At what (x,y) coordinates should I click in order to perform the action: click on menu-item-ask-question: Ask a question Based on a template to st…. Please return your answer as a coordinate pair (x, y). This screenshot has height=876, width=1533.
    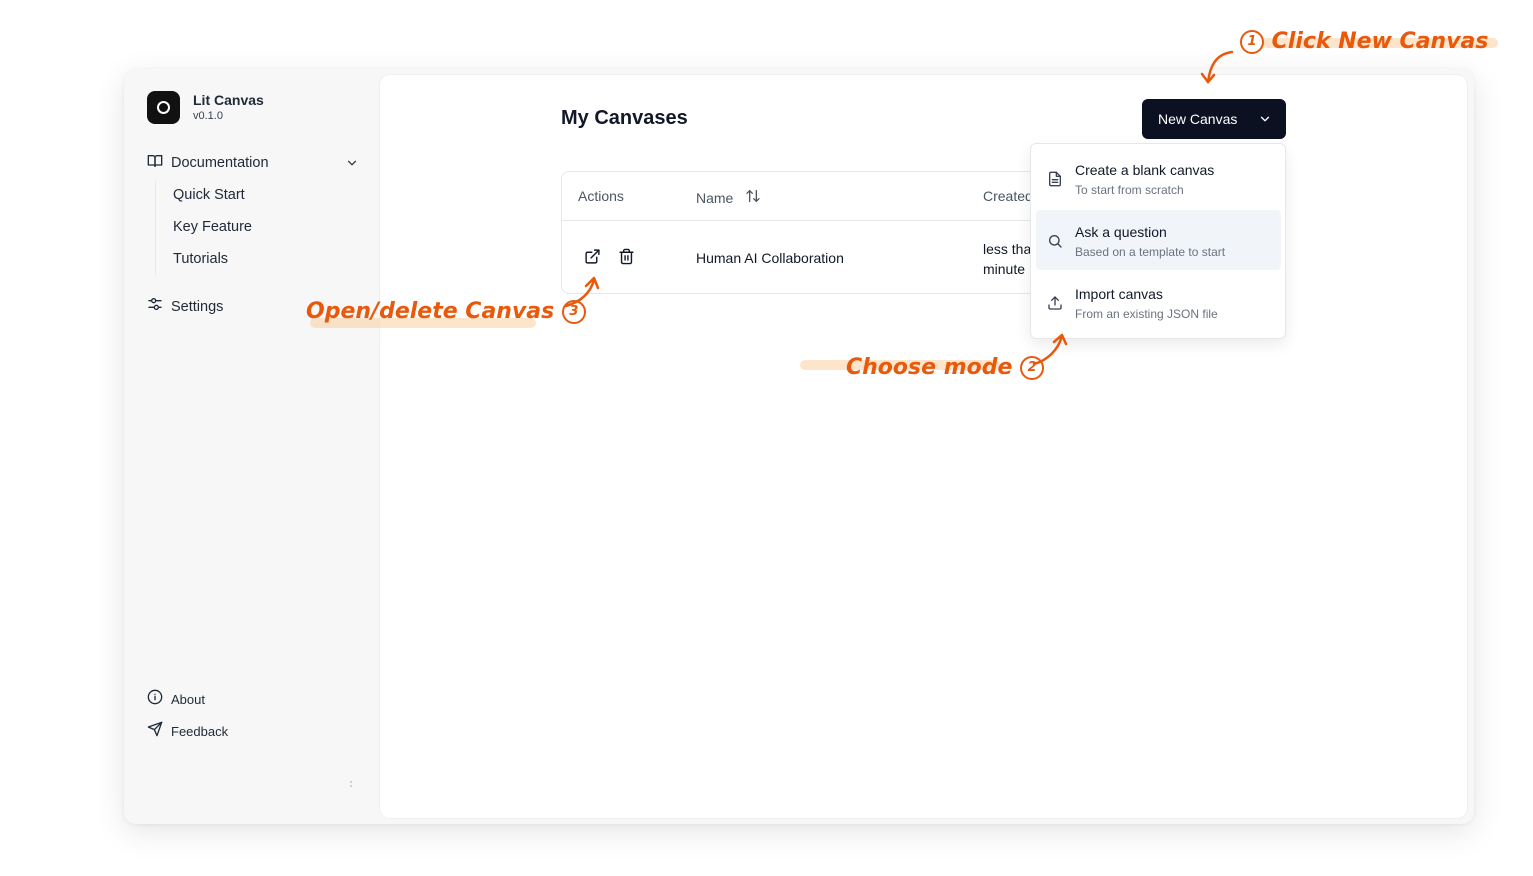
    Looking at the image, I should click on (1158, 240).